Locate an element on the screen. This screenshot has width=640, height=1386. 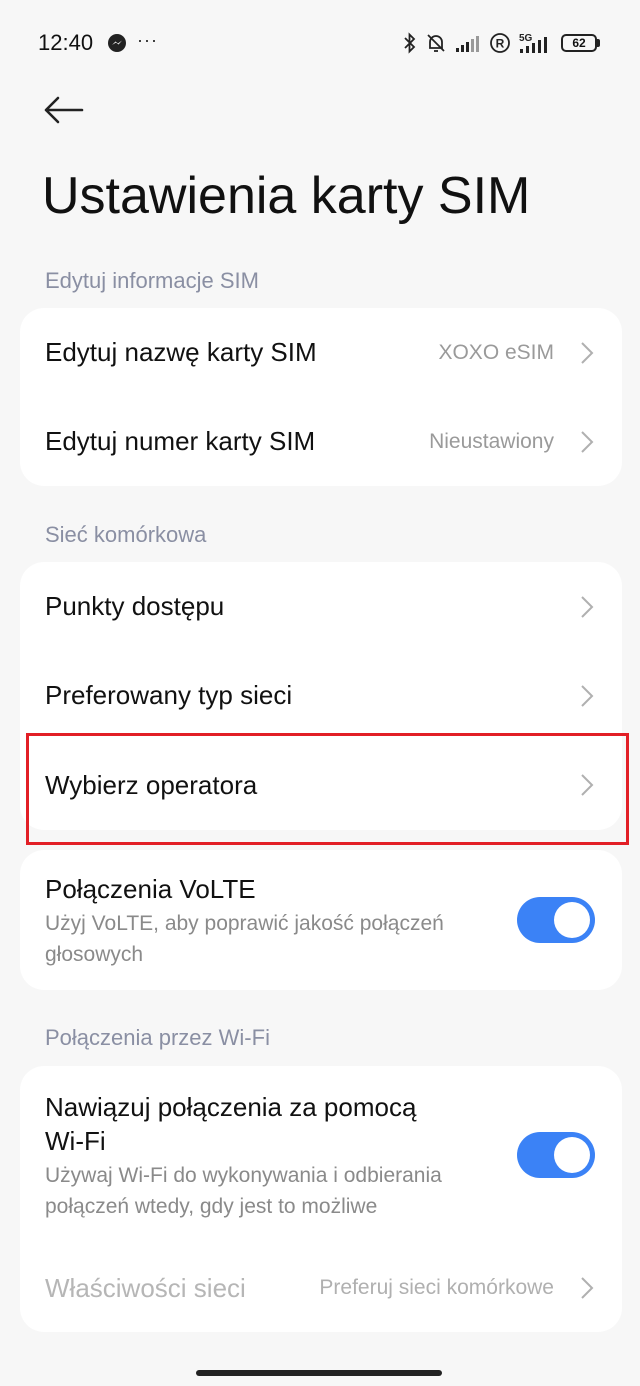
home-indicator is located at coordinates (319, 1373).